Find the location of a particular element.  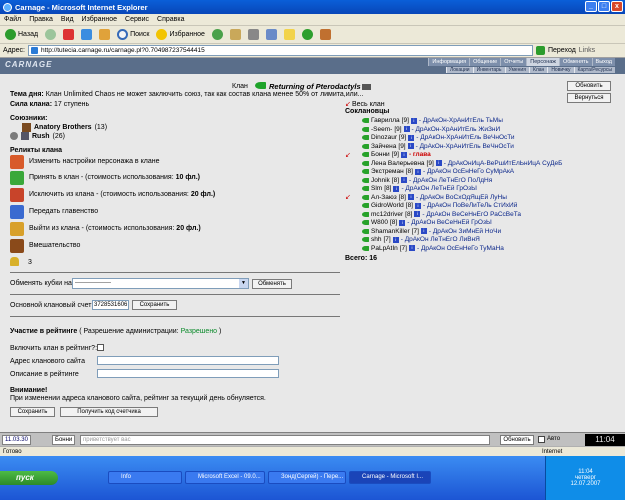

subnav-newbie: Новичку is located at coordinates (560, 70).